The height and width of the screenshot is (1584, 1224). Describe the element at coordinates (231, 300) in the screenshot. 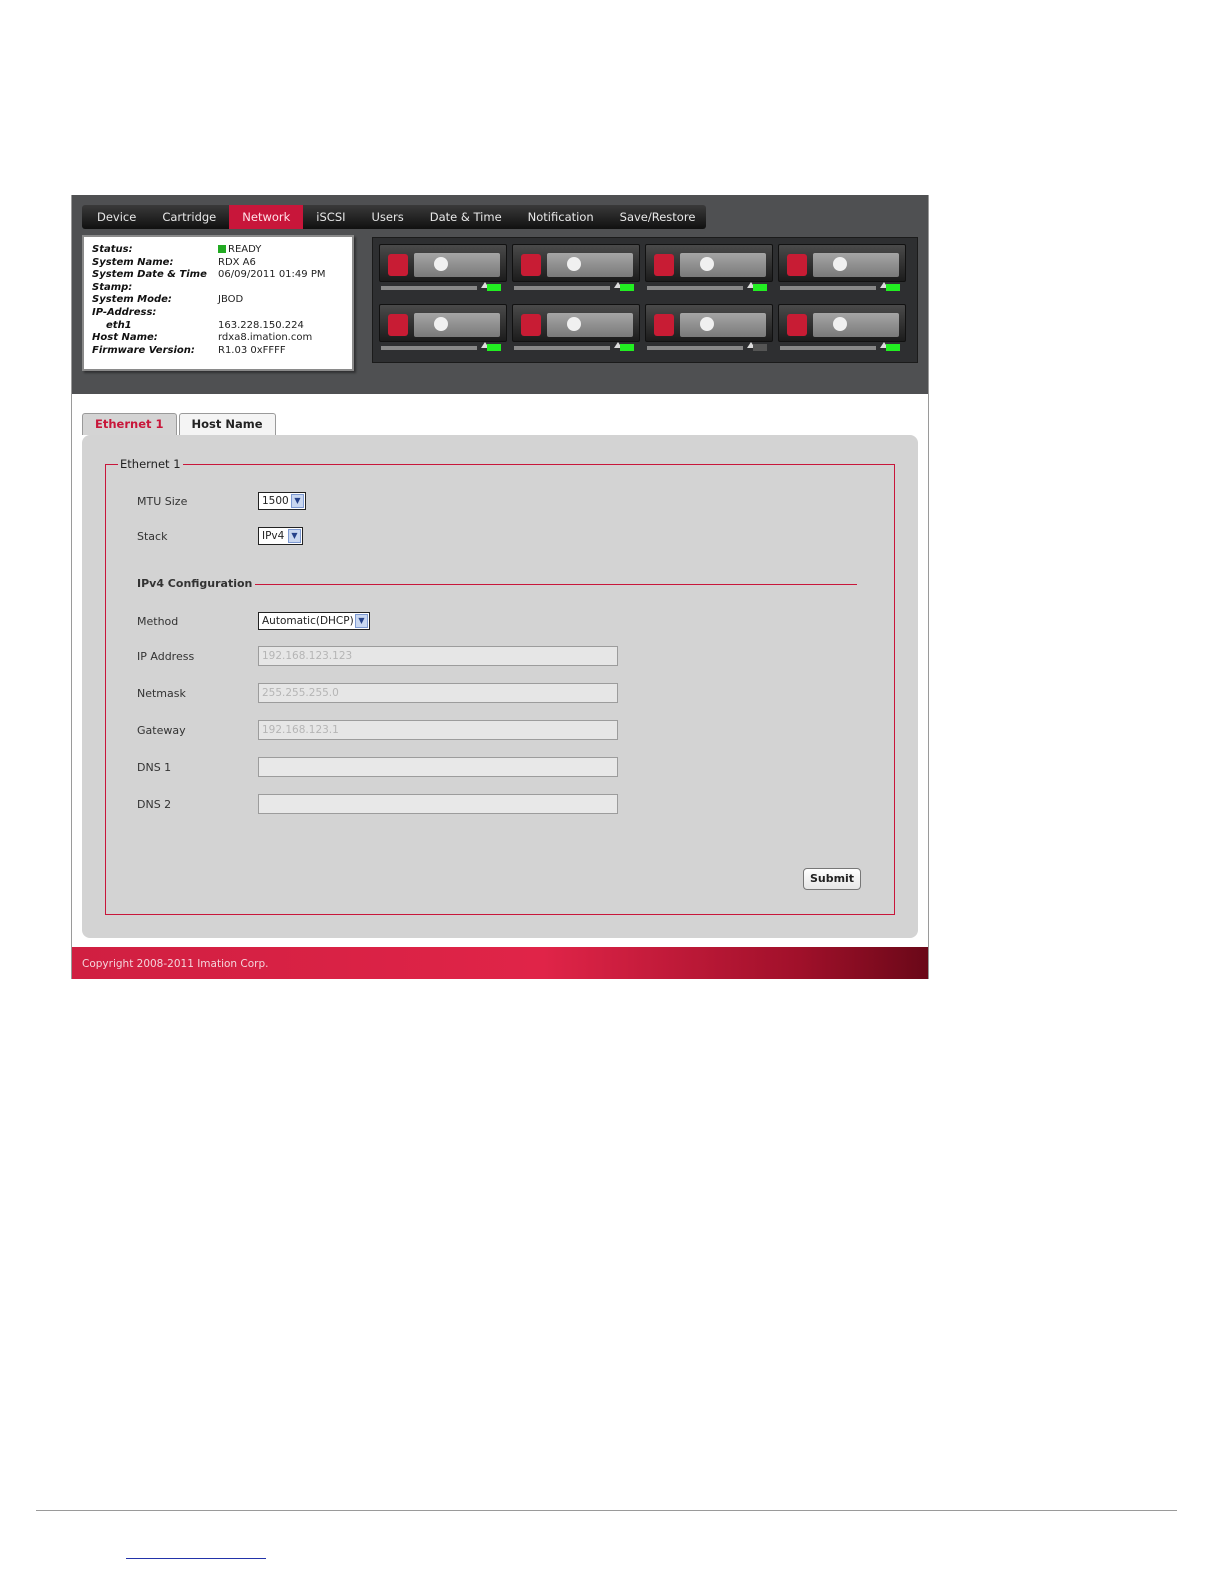

I see `system-mode-value: JBOD` at that location.